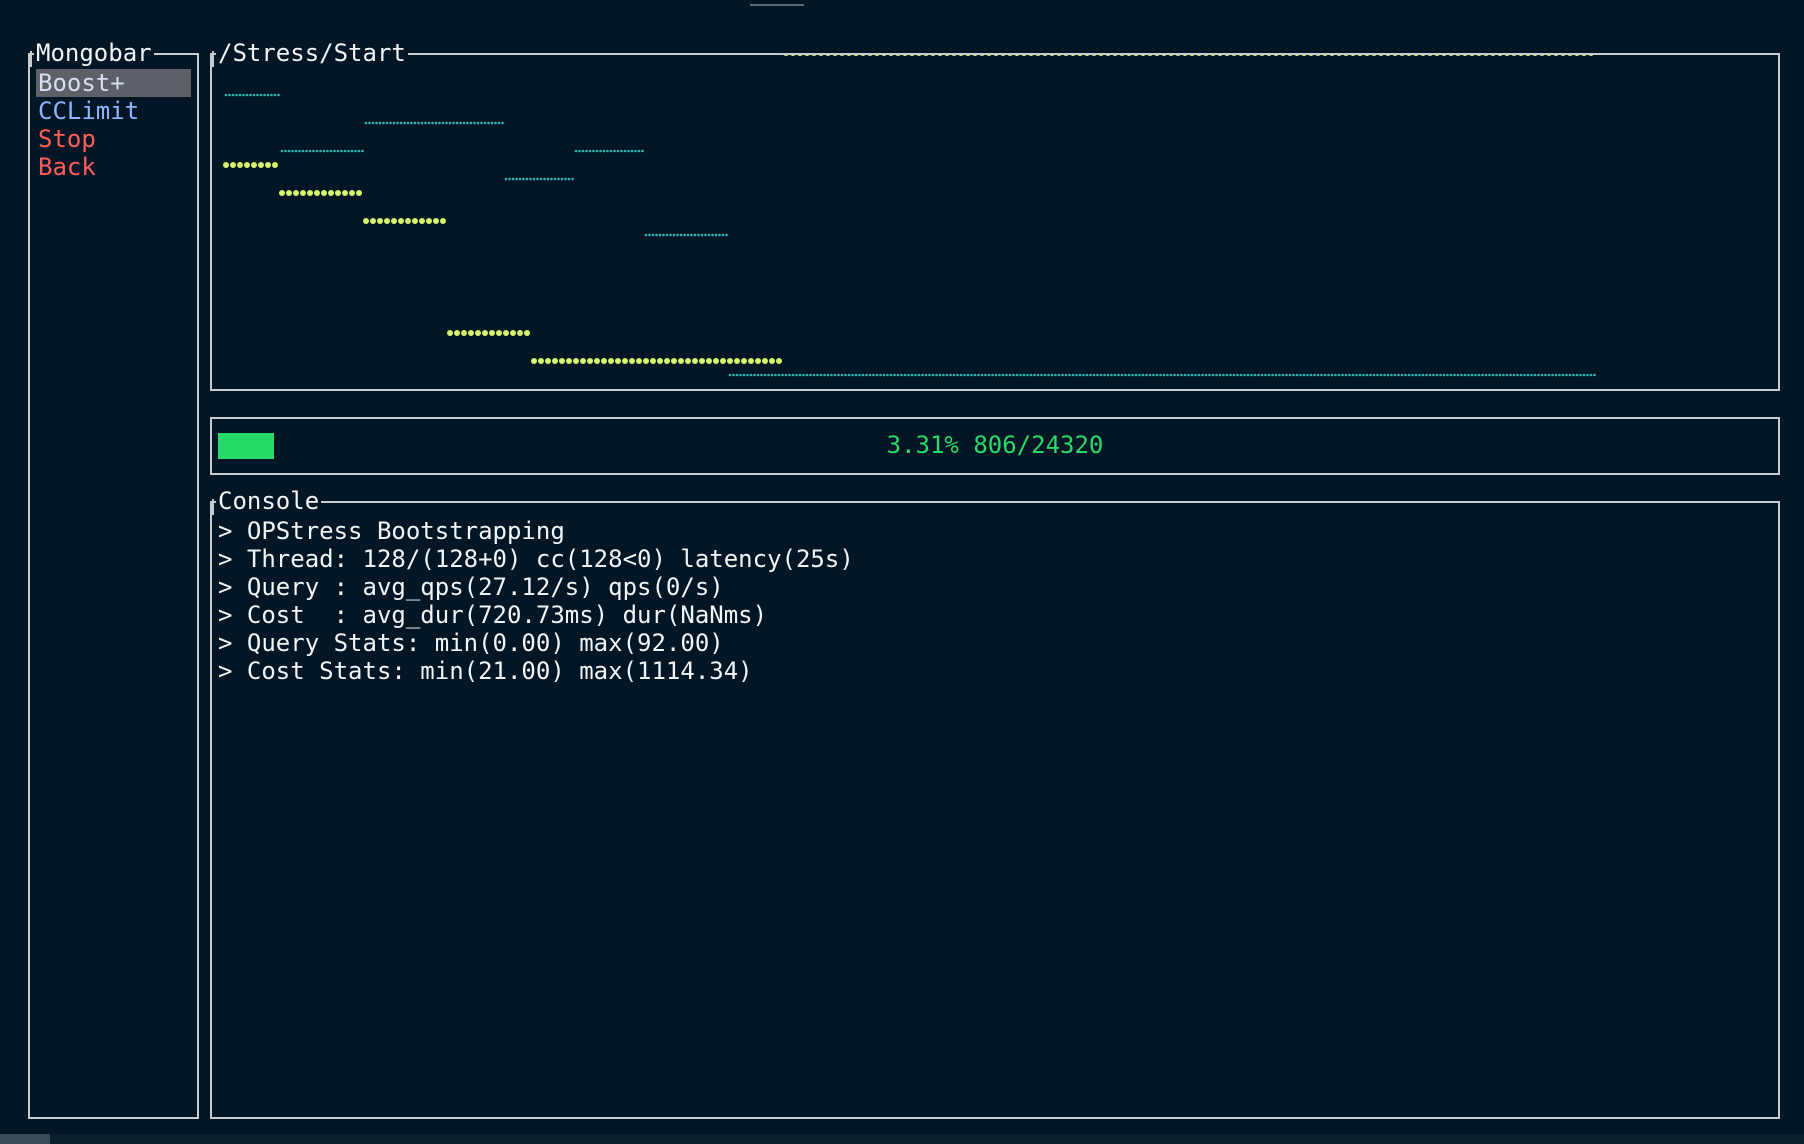  What do you see at coordinates (113, 167) in the screenshot?
I see `menu-item-back: Back` at bounding box center [113, 167].